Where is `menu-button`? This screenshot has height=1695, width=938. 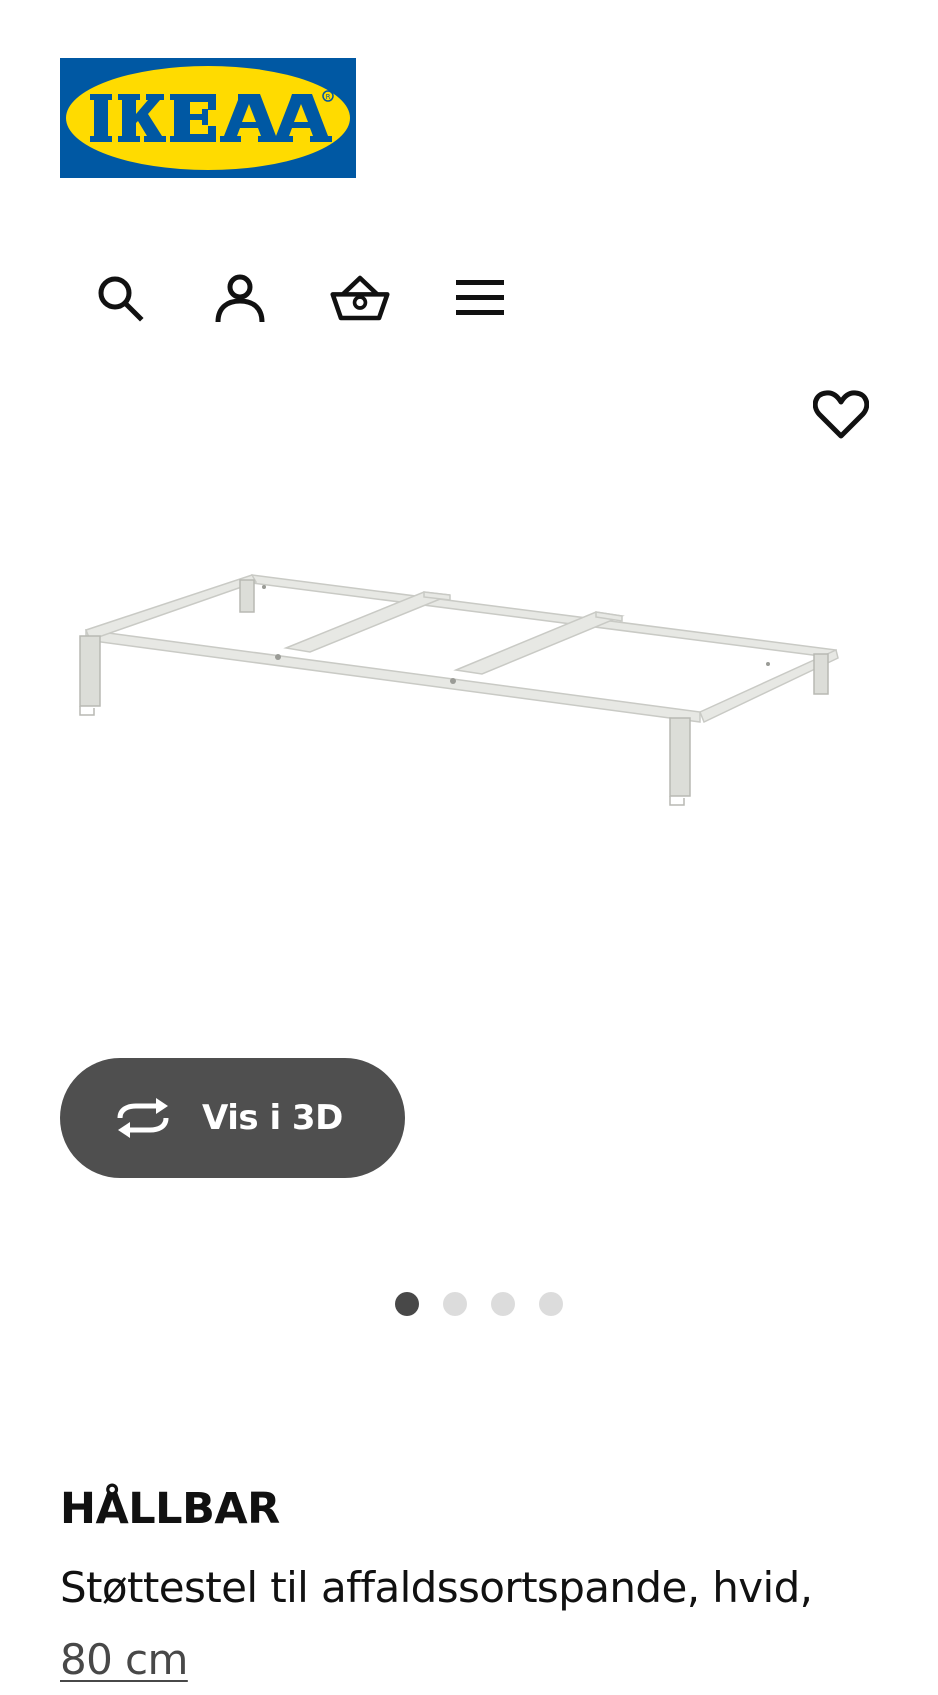
menu-button is located at coordinates (480, 298).